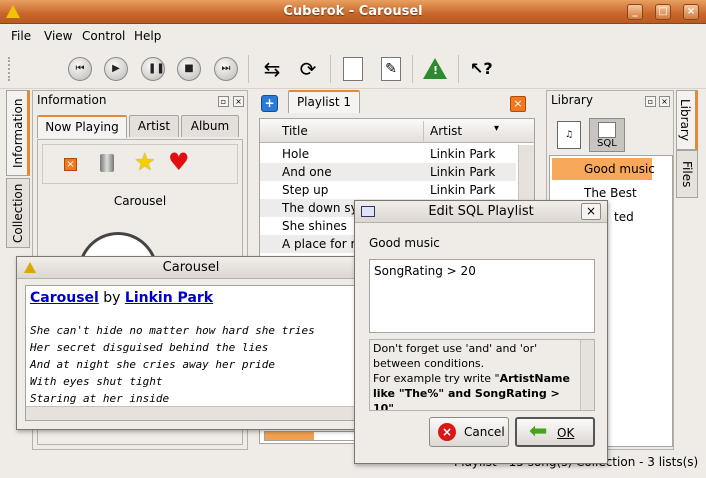  What do you see at coordinates (147, 36) in the screenshot?
I see `menu-help: Help` at bounding box center [147, 36].